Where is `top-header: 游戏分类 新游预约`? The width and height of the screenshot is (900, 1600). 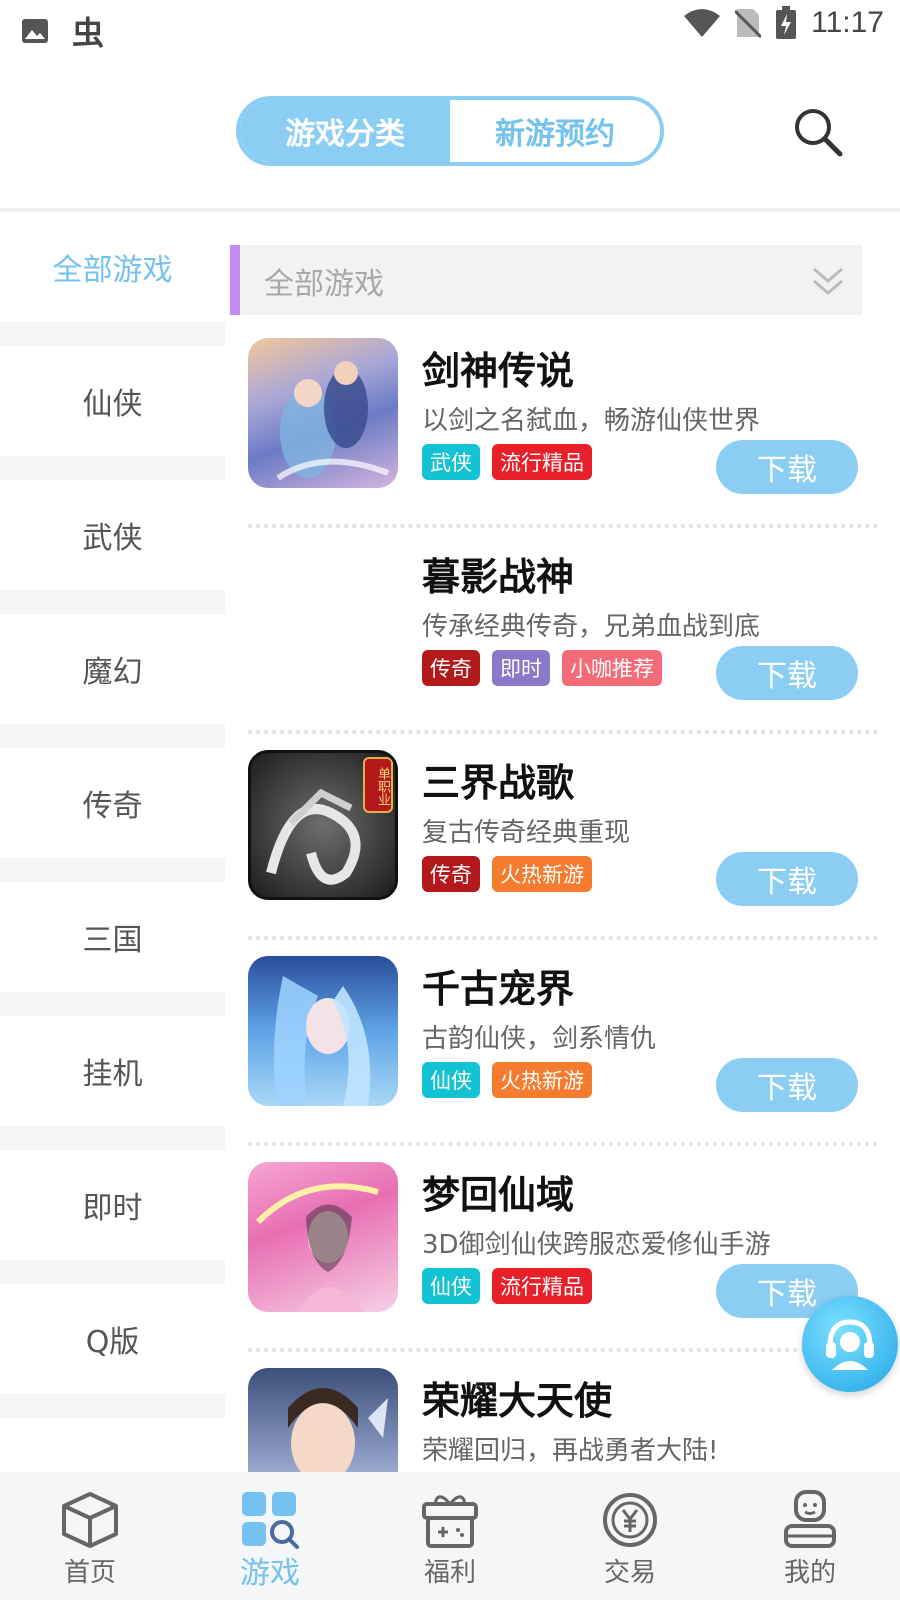
top-header: 游戏分类 新游预约 is located at coordinates (450, 130).